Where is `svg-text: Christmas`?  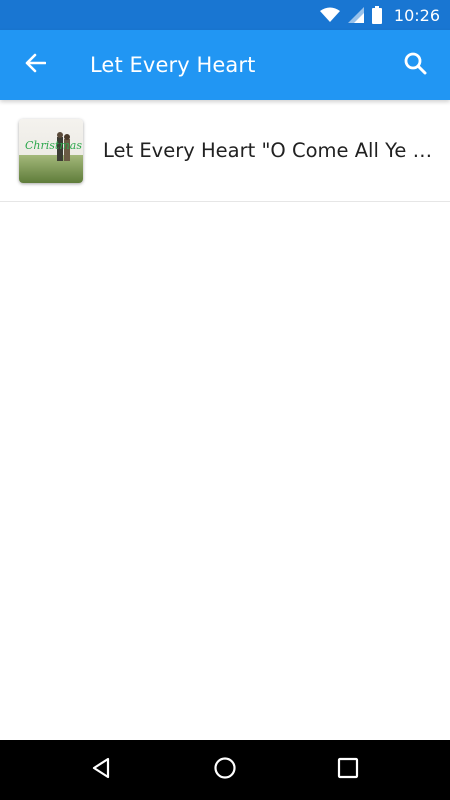
svg-text: Christmas is located at coordinates (53, 145).